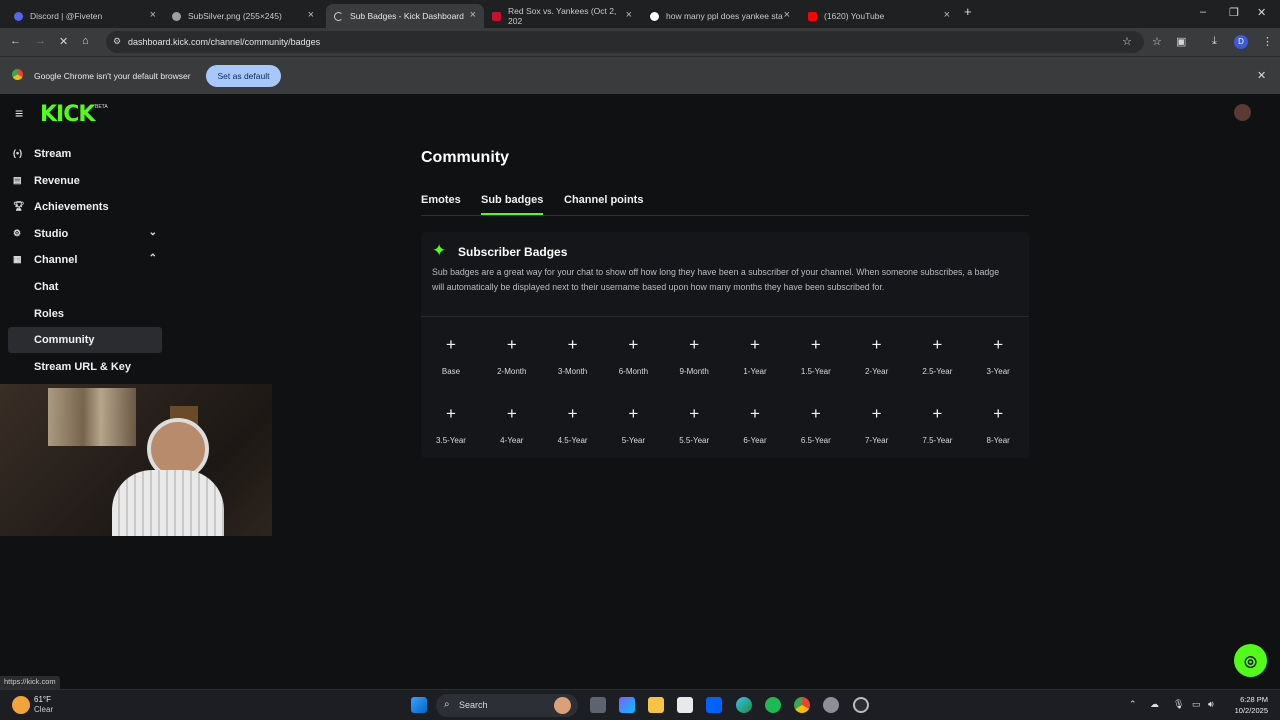 This screenshot has width=1280, height=720. What do you see at coordinates (802, 705) in the screenshot?
I see `chrome-taskbar-icon` at bounding box center [802, 705].